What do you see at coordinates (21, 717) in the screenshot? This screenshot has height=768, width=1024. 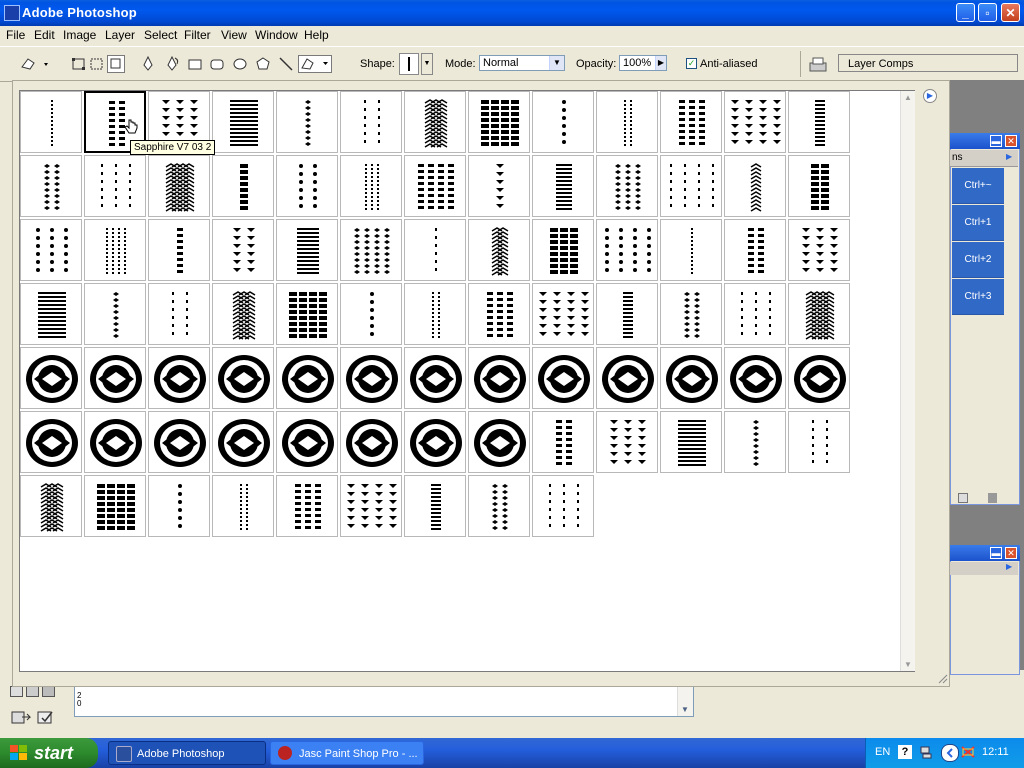 I see `jump-to-imageready-icon` at bounding box center [21, 717].